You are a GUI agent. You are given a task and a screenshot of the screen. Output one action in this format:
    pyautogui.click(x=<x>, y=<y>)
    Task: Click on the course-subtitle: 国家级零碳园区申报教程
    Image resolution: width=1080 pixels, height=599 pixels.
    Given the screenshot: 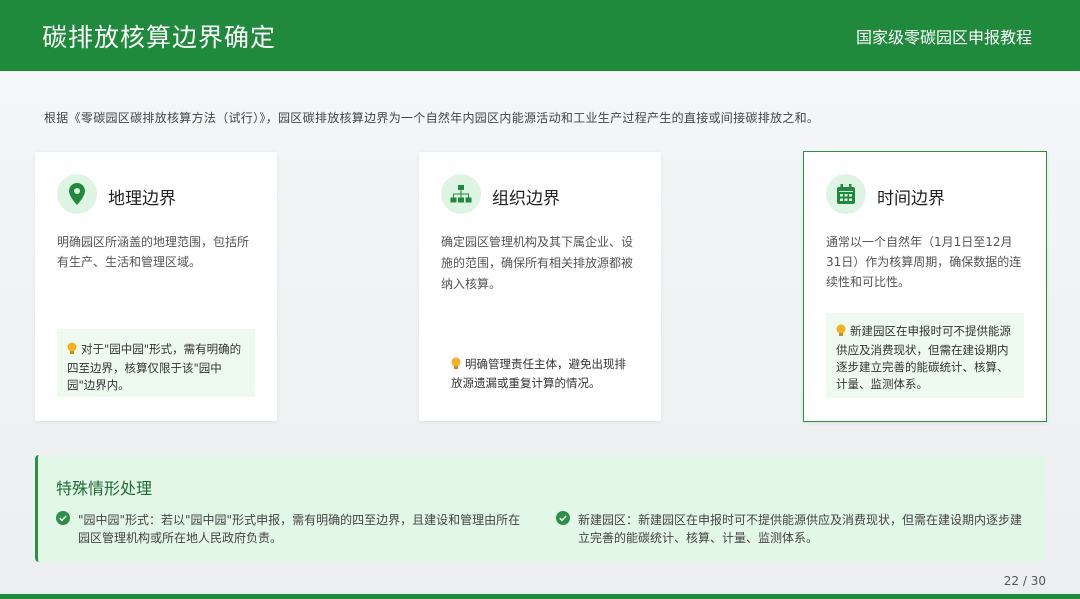 What is the action you would take?
    pyautogui.click(x=943, y=37)
    